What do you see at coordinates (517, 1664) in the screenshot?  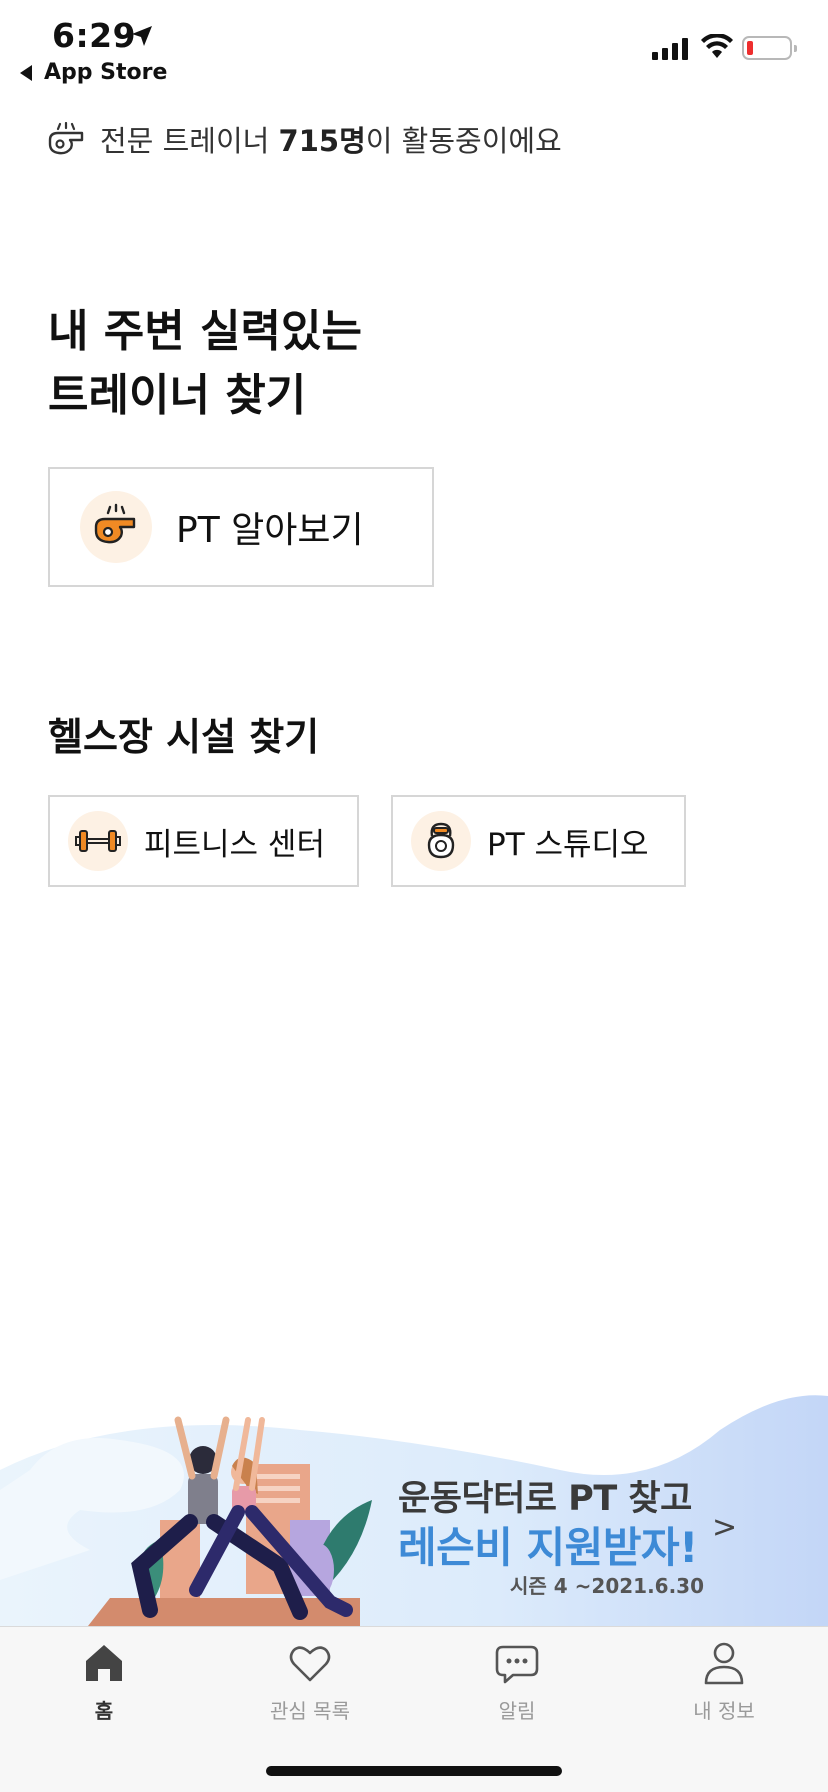 I see `chat-bubble-icon` at bounding box center [517, 1664].